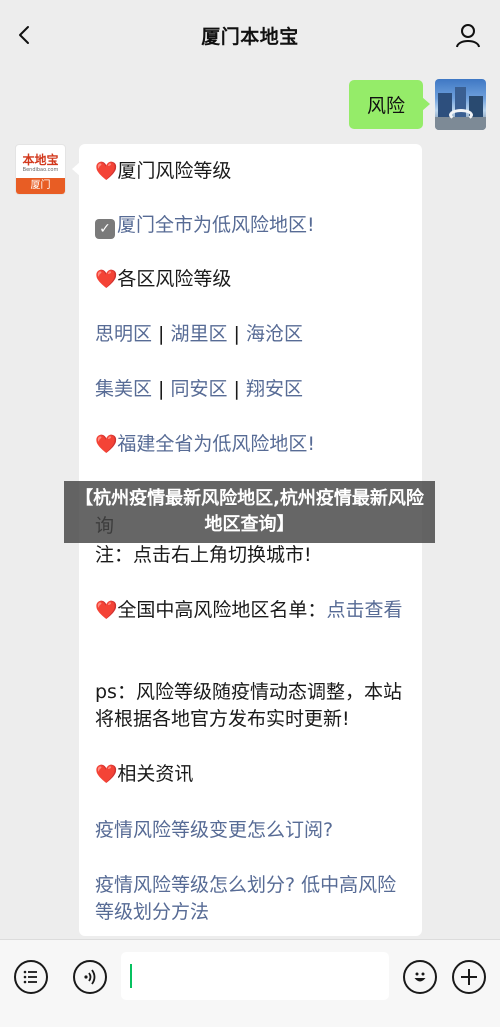 The height and width of the screenshot is (1027, 500). I want to click on menu-icon, so click(30, 977).